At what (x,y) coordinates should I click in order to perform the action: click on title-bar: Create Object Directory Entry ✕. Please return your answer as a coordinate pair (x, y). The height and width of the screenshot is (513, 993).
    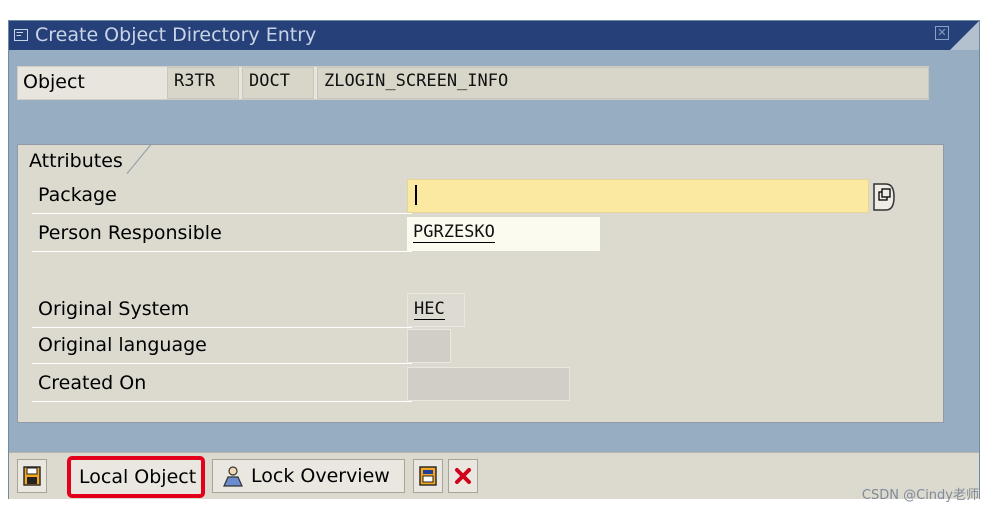
    Looking at the image, I should click on (494, 35).